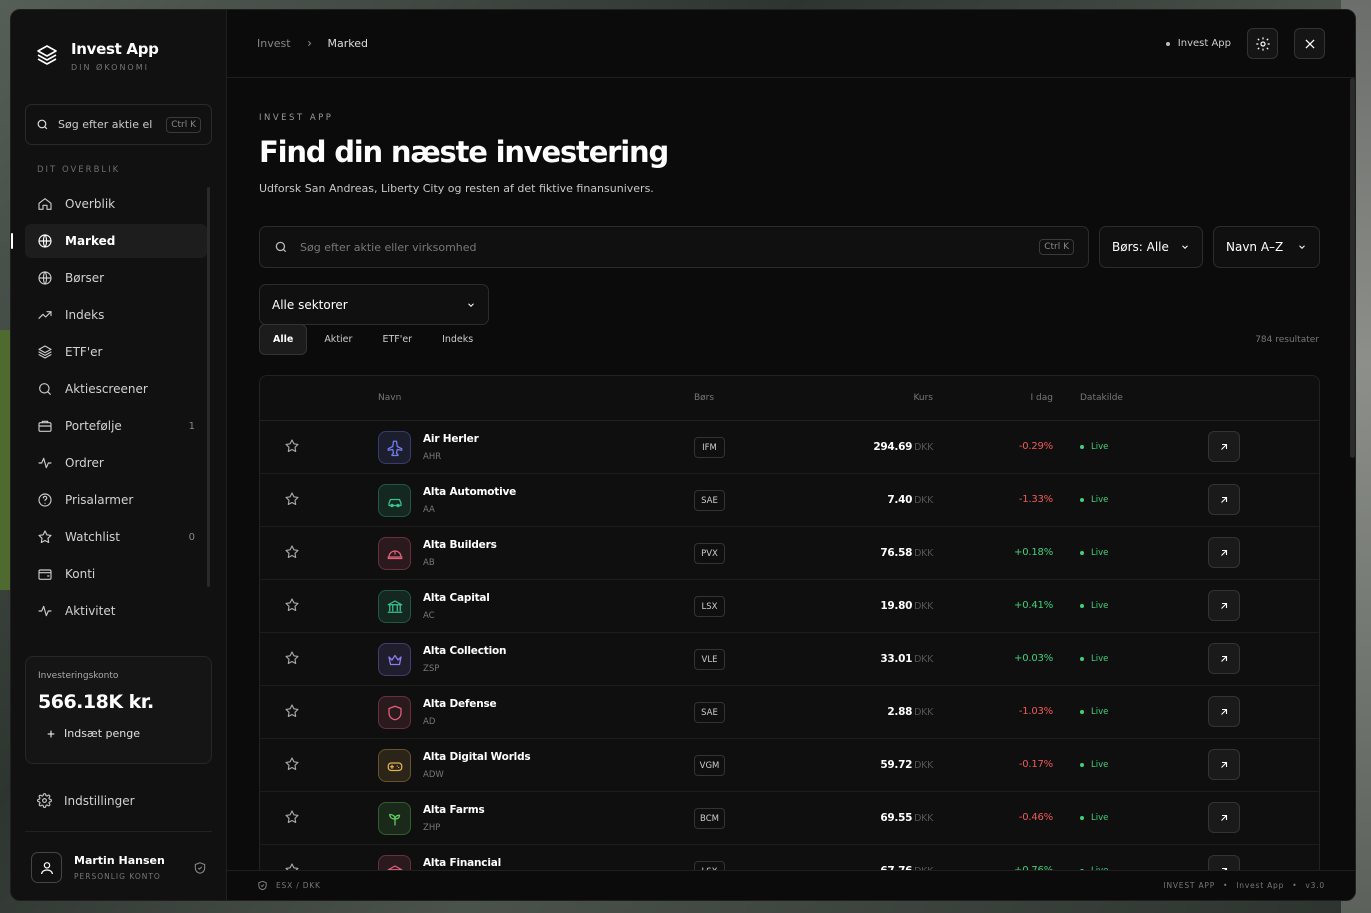  What do you see at coordinates (44, 800) in the screenshot?
I see `gear-icon` at bounding box center [44, 800].